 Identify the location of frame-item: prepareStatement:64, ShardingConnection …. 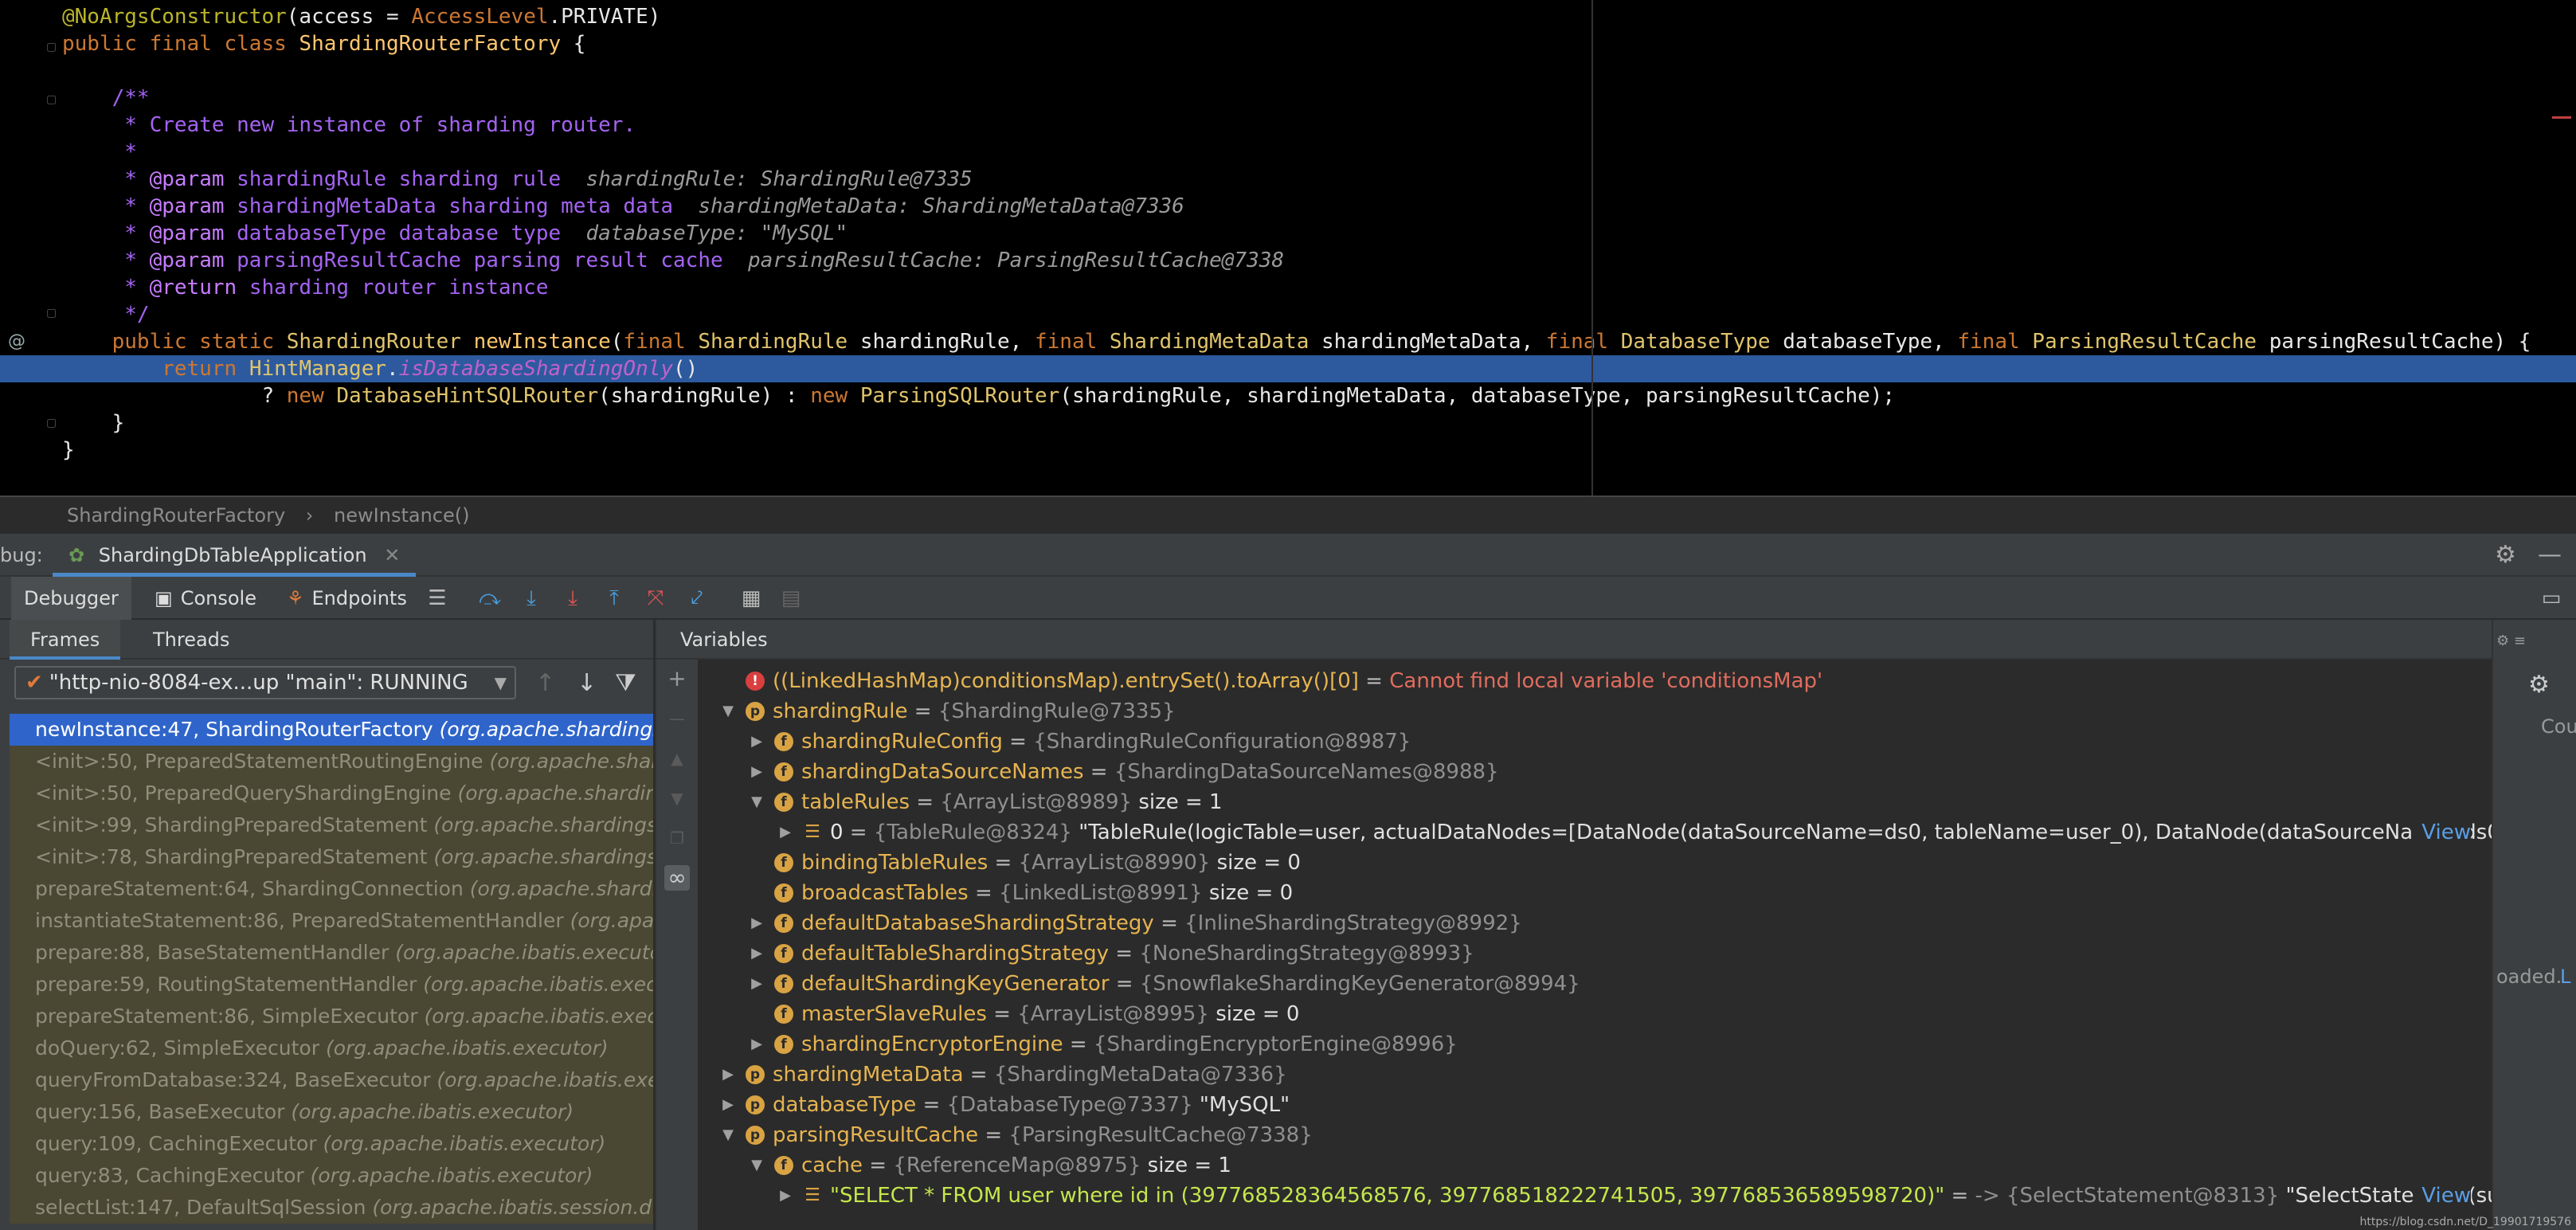
(331, 889).